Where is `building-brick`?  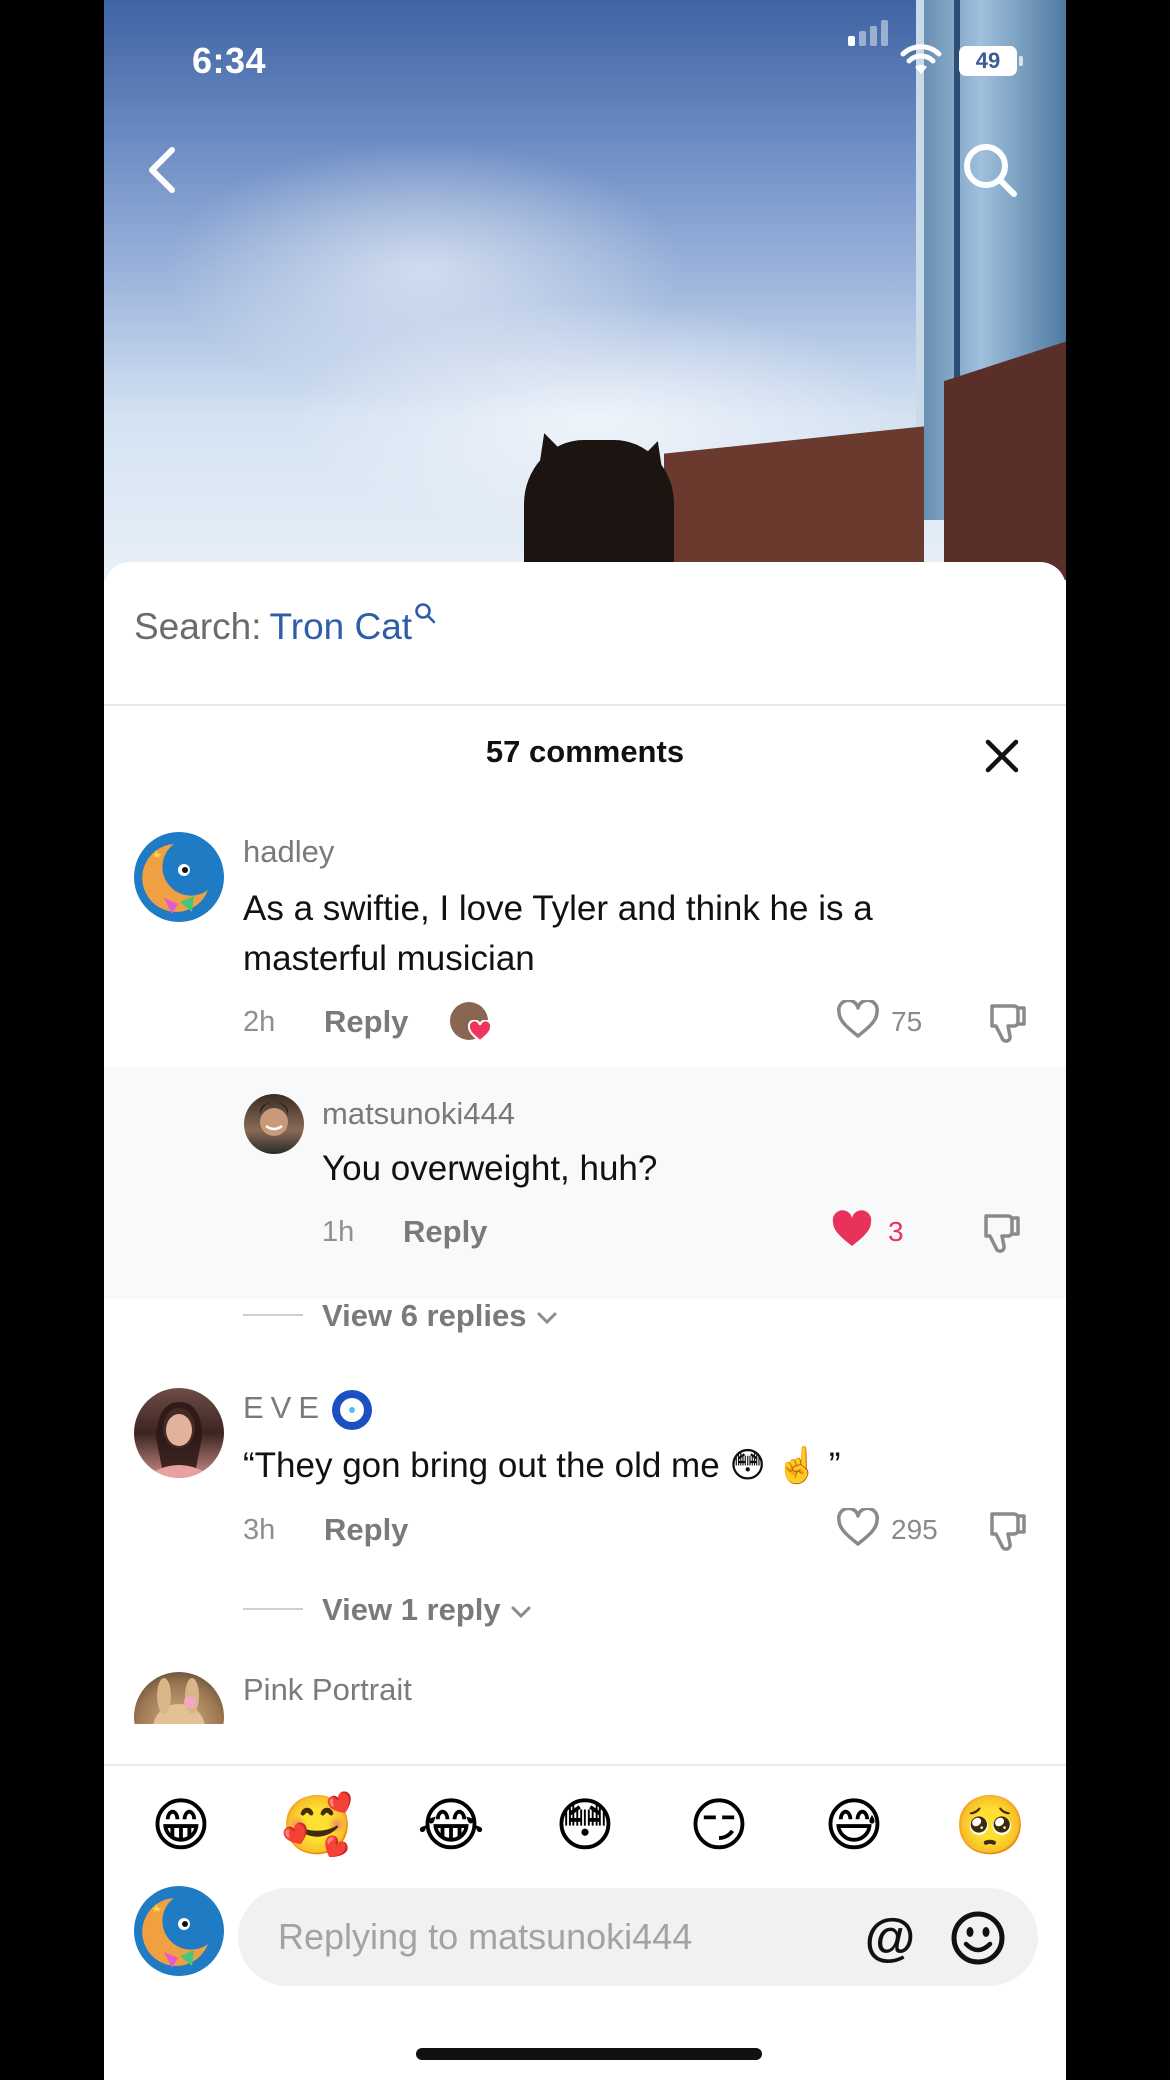
building-brick is located at coordinates (794, 503).